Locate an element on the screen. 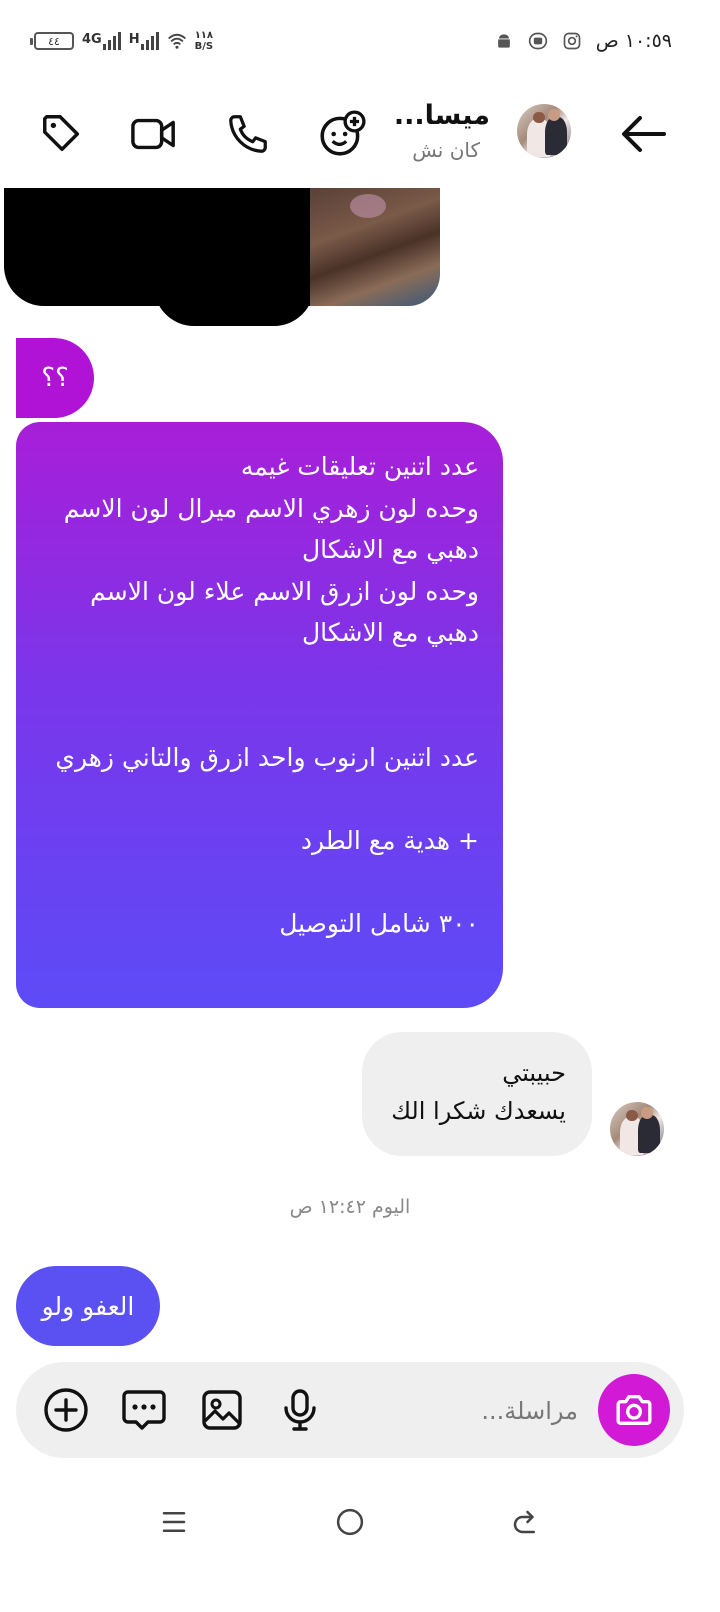  chat-options-icon is located at coordinates (144, 1410).